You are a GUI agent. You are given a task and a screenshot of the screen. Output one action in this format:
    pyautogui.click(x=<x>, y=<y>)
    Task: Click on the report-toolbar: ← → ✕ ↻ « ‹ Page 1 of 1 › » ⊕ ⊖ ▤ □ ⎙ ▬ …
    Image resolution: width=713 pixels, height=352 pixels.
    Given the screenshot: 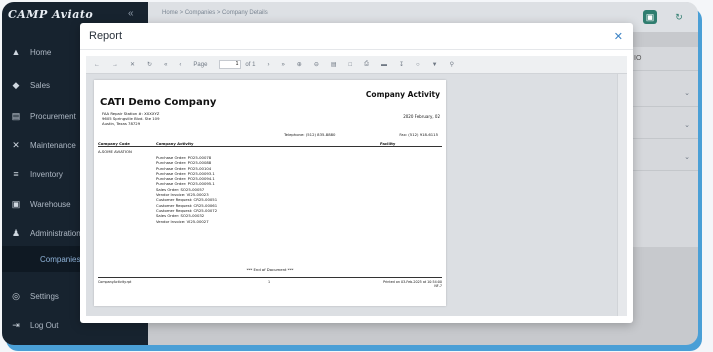 What is the action you would take?
    pyautogui.click(x=356, y=65)
    